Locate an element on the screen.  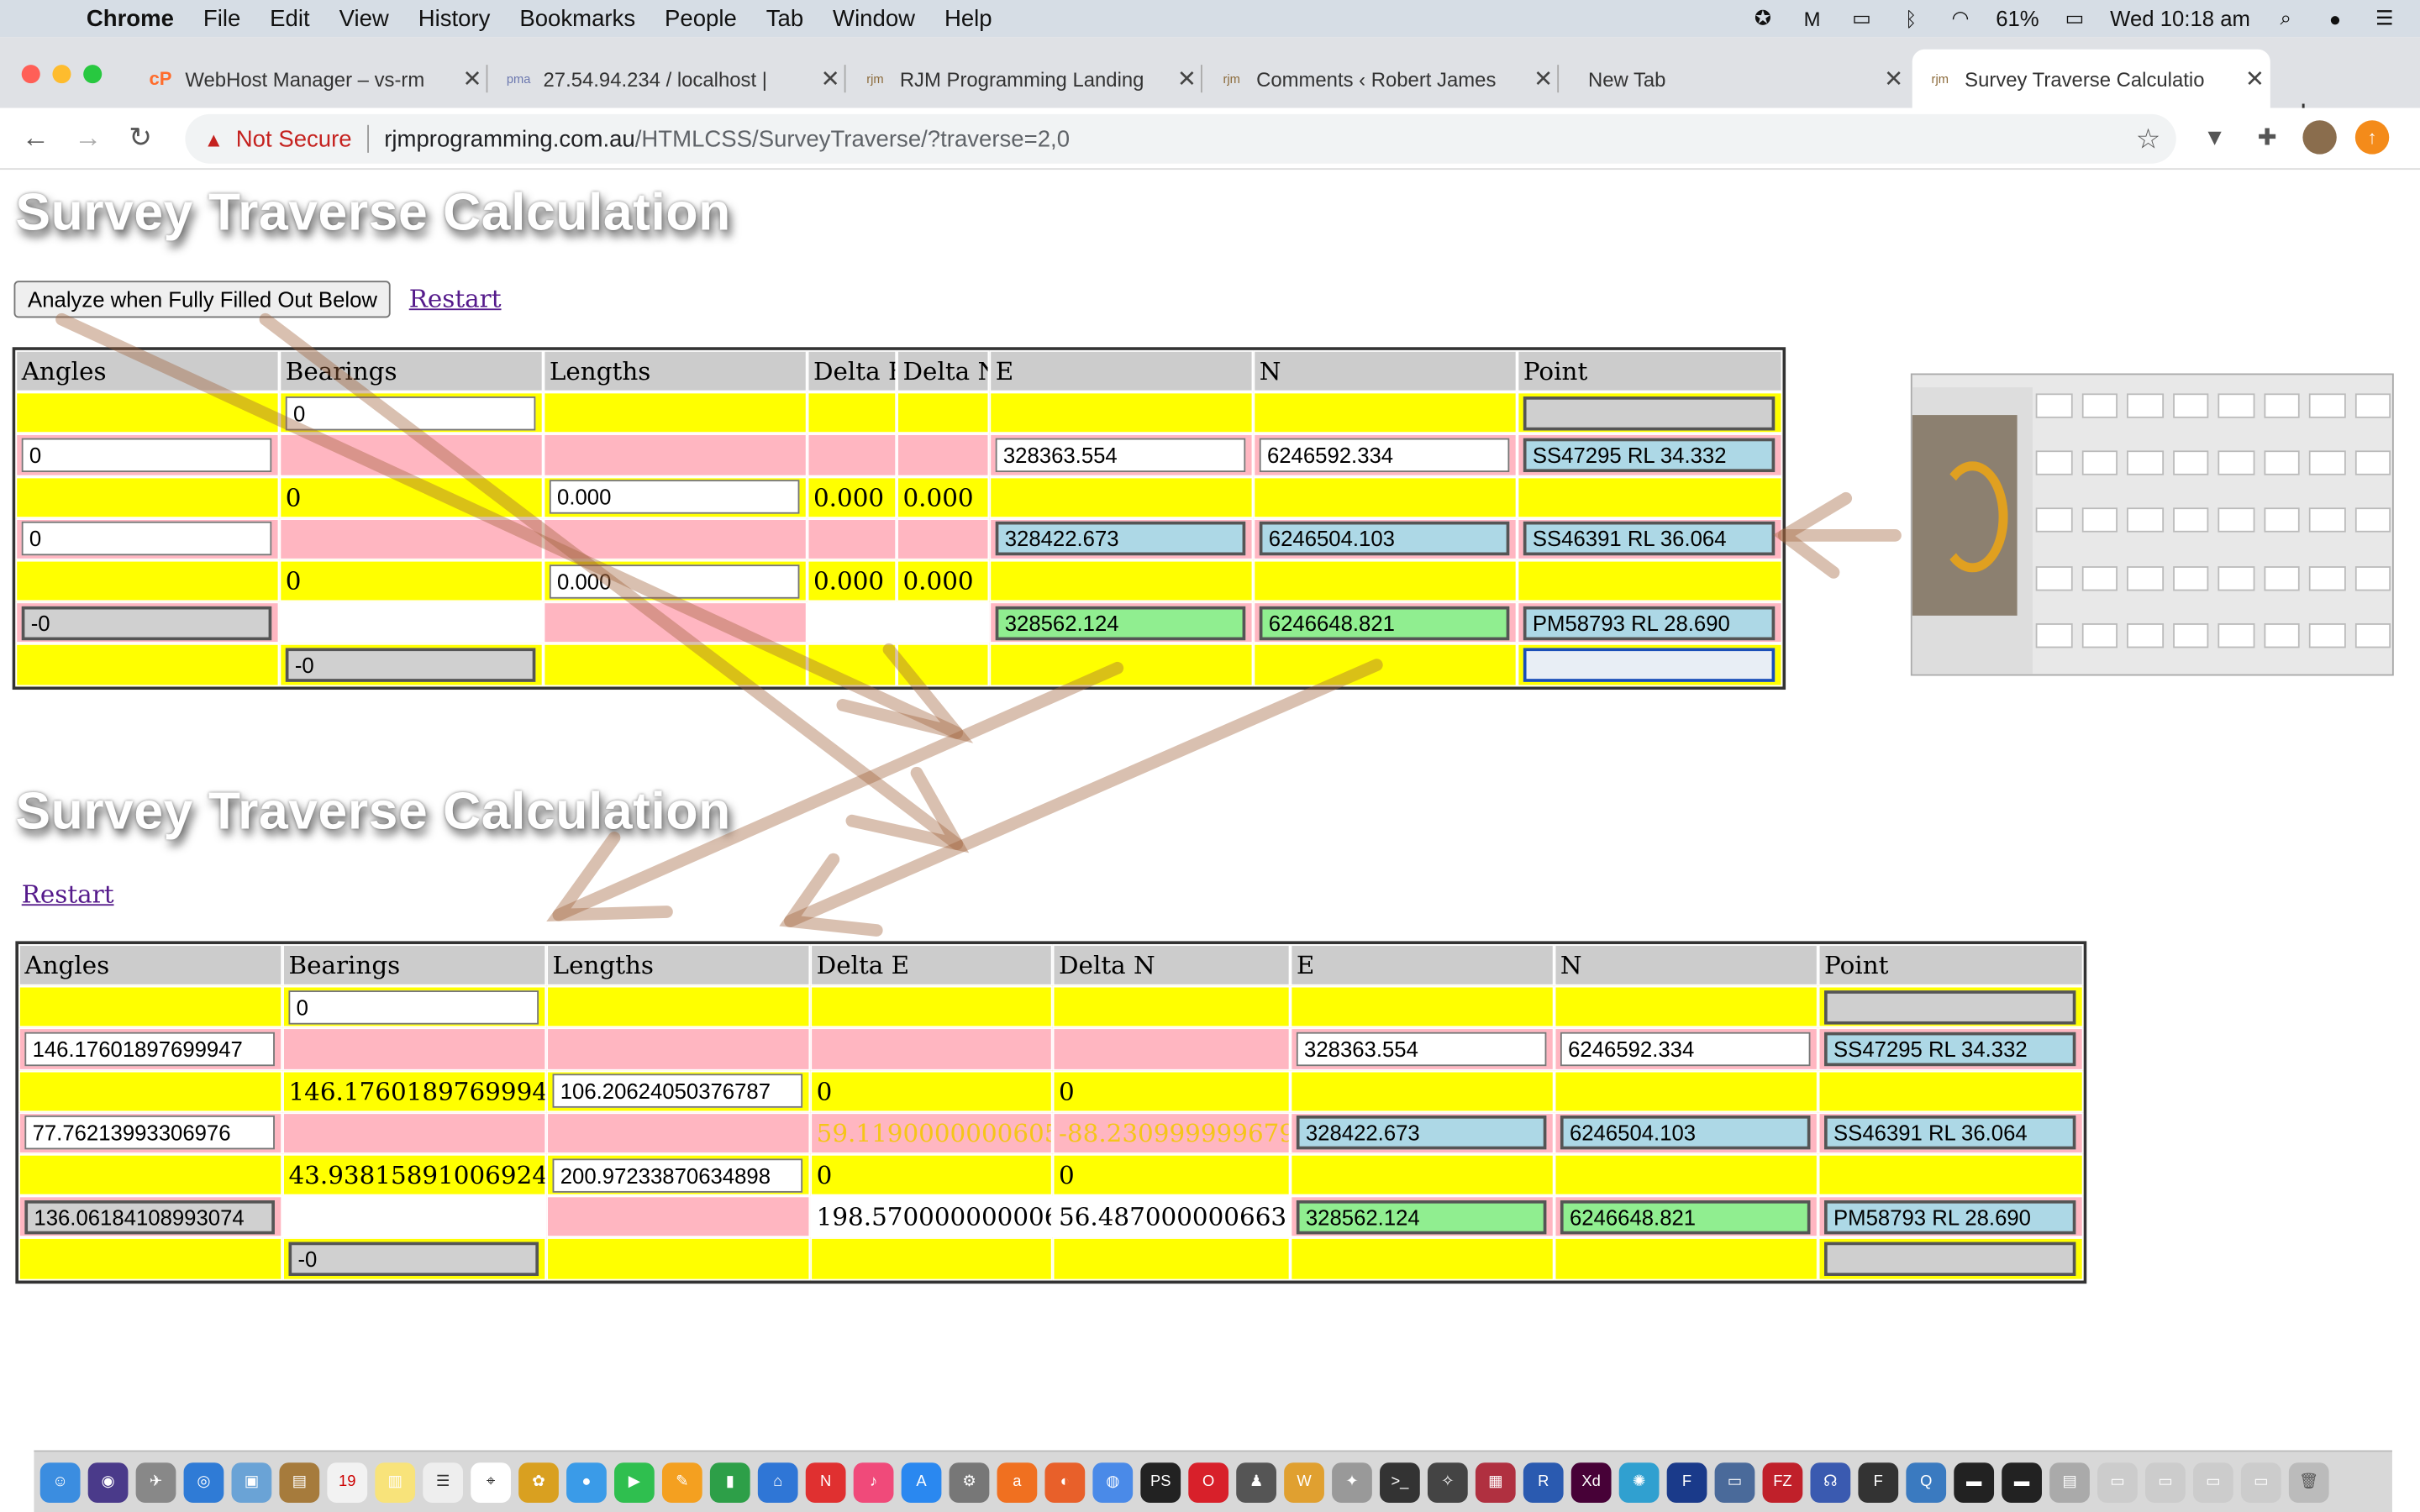
tab-comments: rjm Comments ‹ Robert James ✕ is located at coordinates (1382, 79).